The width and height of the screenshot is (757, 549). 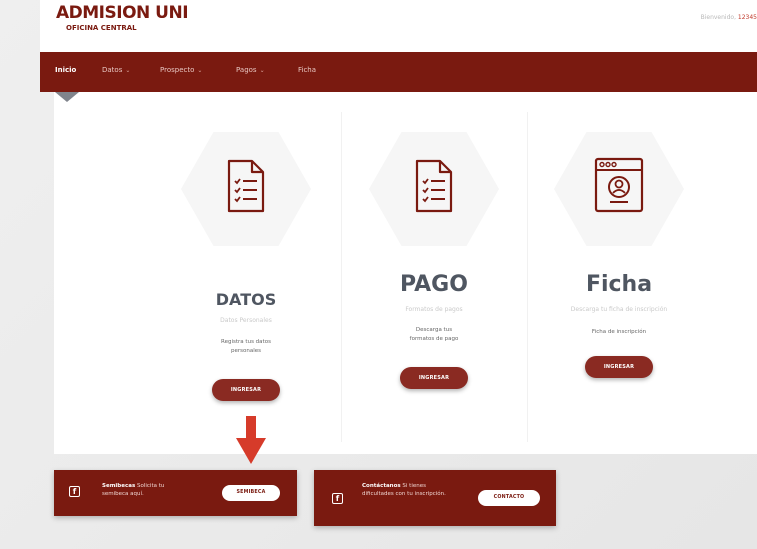 What do you see at coordinates (119, 486) in the screenshot?
I see `semibeca-bold: Semibecas` at bounding box center [119, 486].